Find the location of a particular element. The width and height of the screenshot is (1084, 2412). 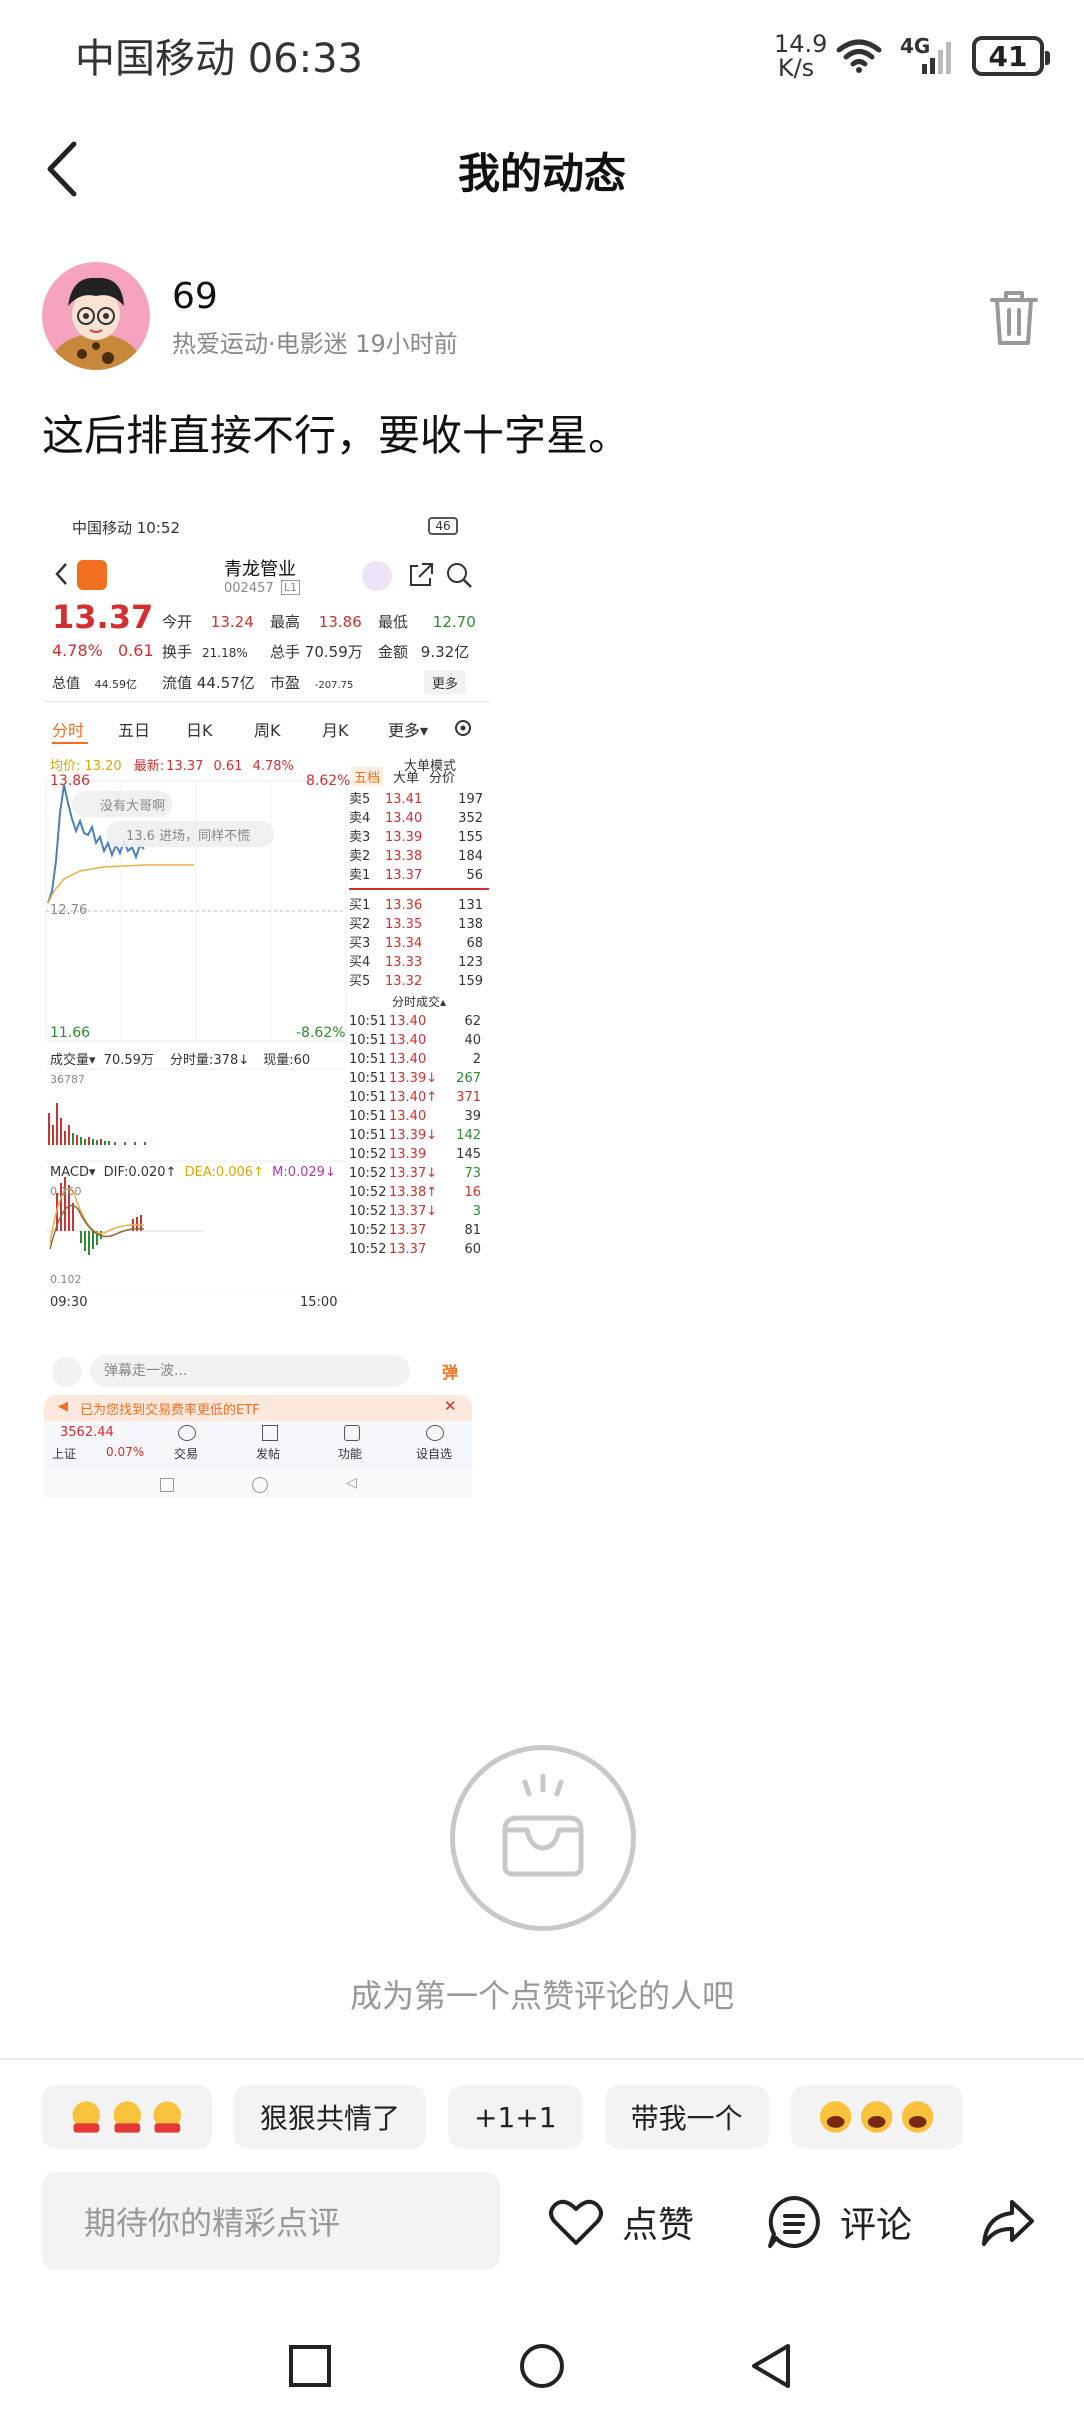

trade-row: 10:52 13.38↑ 16 is located at coordinates (419, 1192).